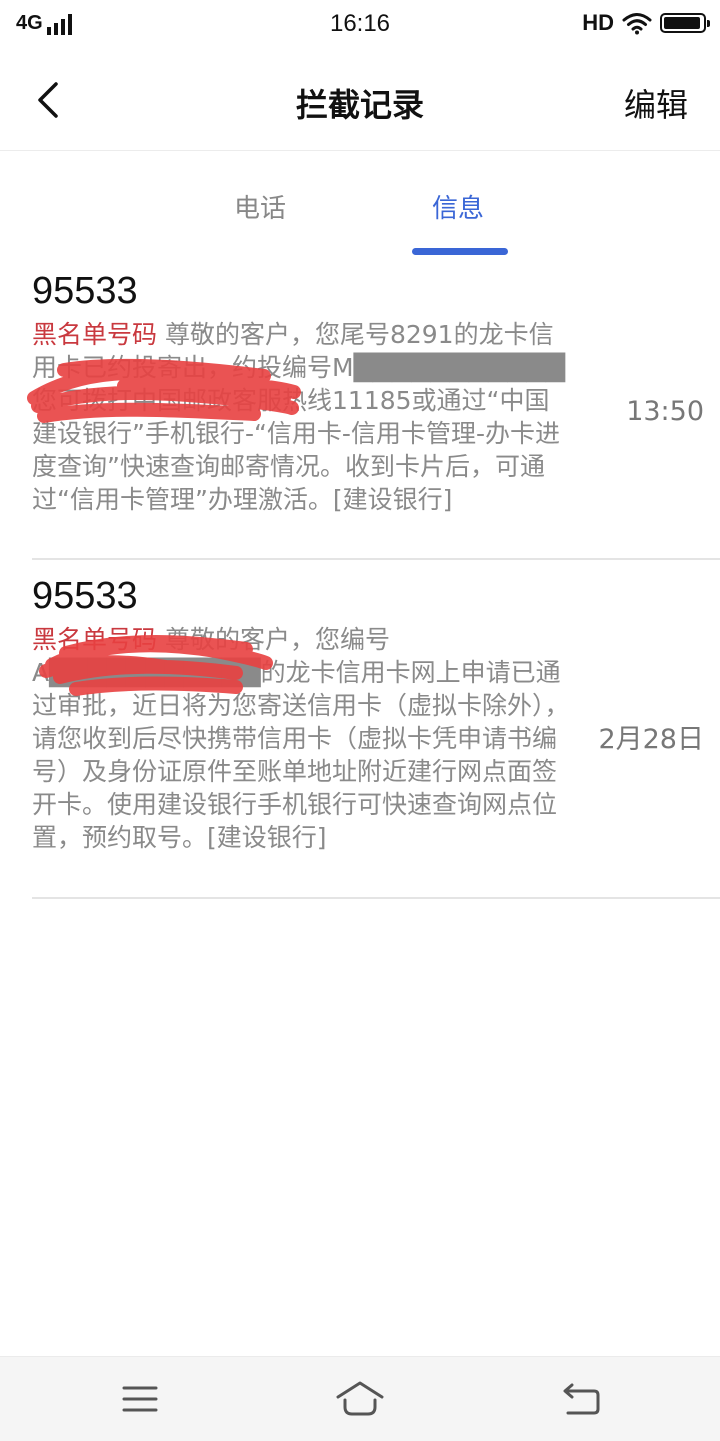 The width and height of the screenshot is (720, 1441). Describe the element at coordinates (685, 23) in the screenshot. I see `battery-icon` at that location.